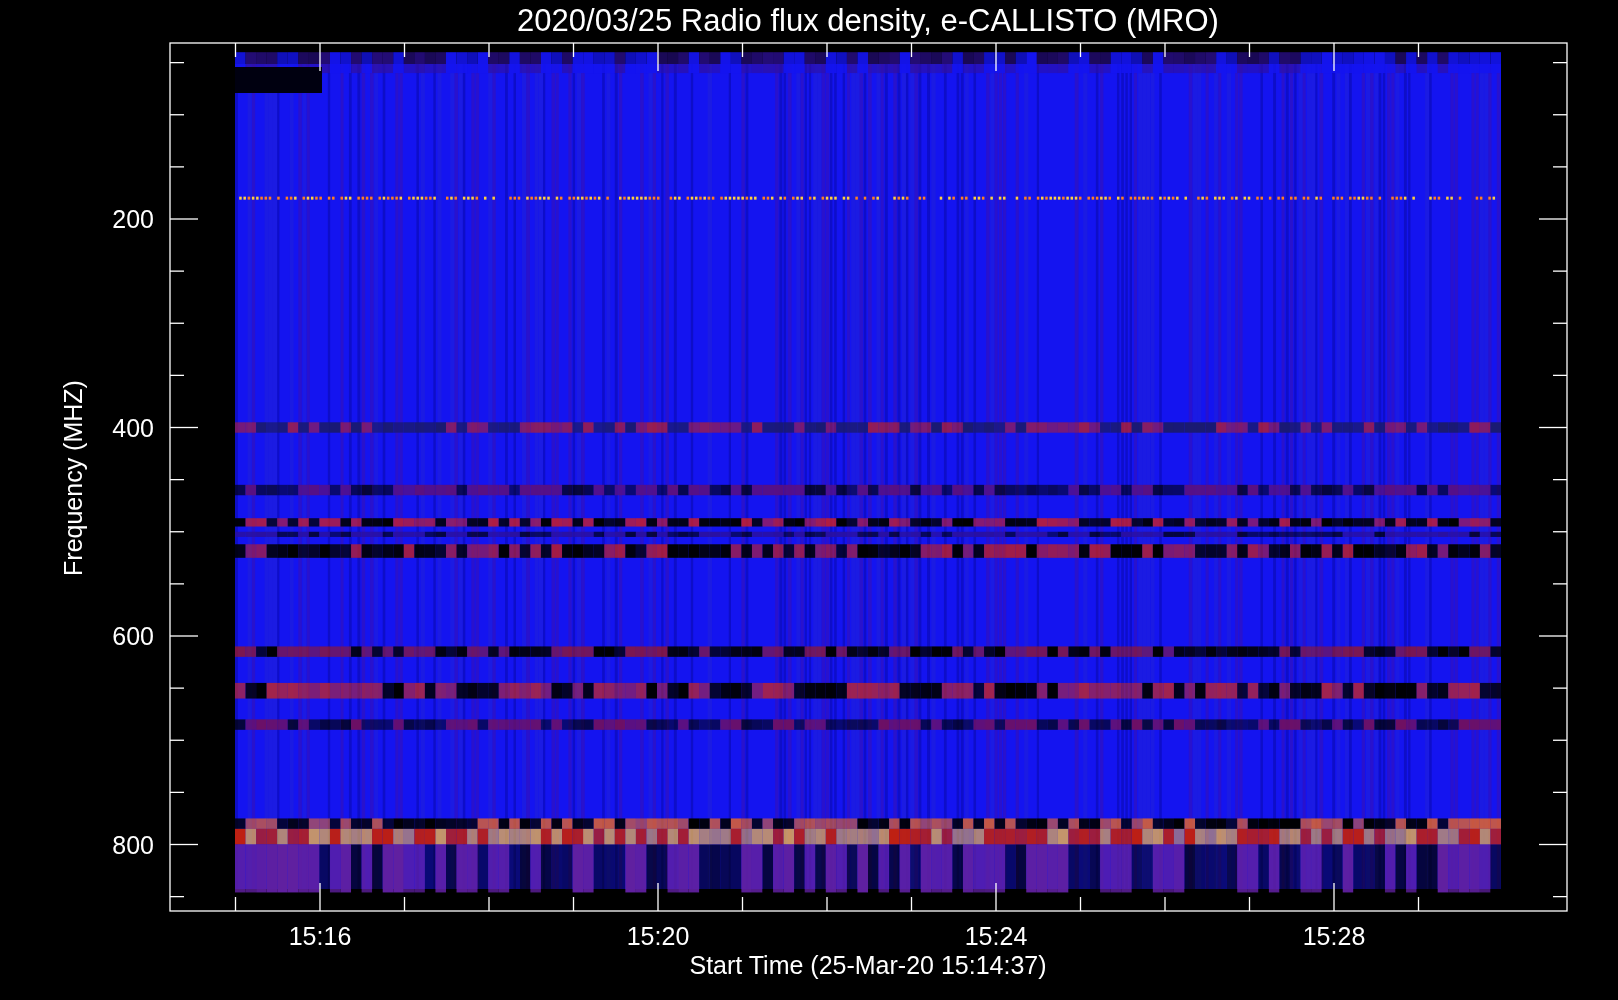 This screenshot has width=1618, height=1000. What do you see at coordinates (133, 844) in the screenshot?
I see `tick-label: 800` at bounding box center [133, 844].